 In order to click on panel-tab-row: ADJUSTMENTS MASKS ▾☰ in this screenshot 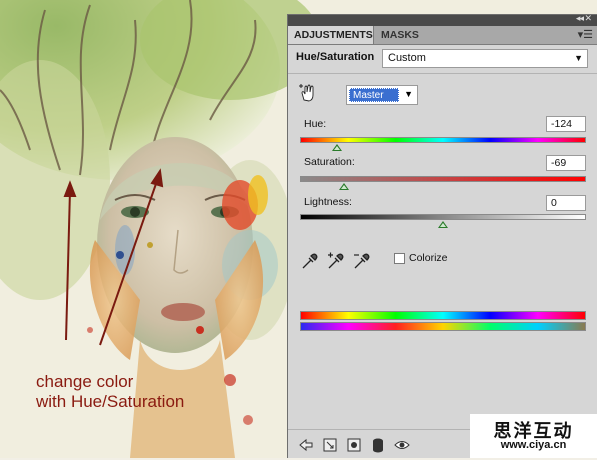, I will do `click(442, 35)`.